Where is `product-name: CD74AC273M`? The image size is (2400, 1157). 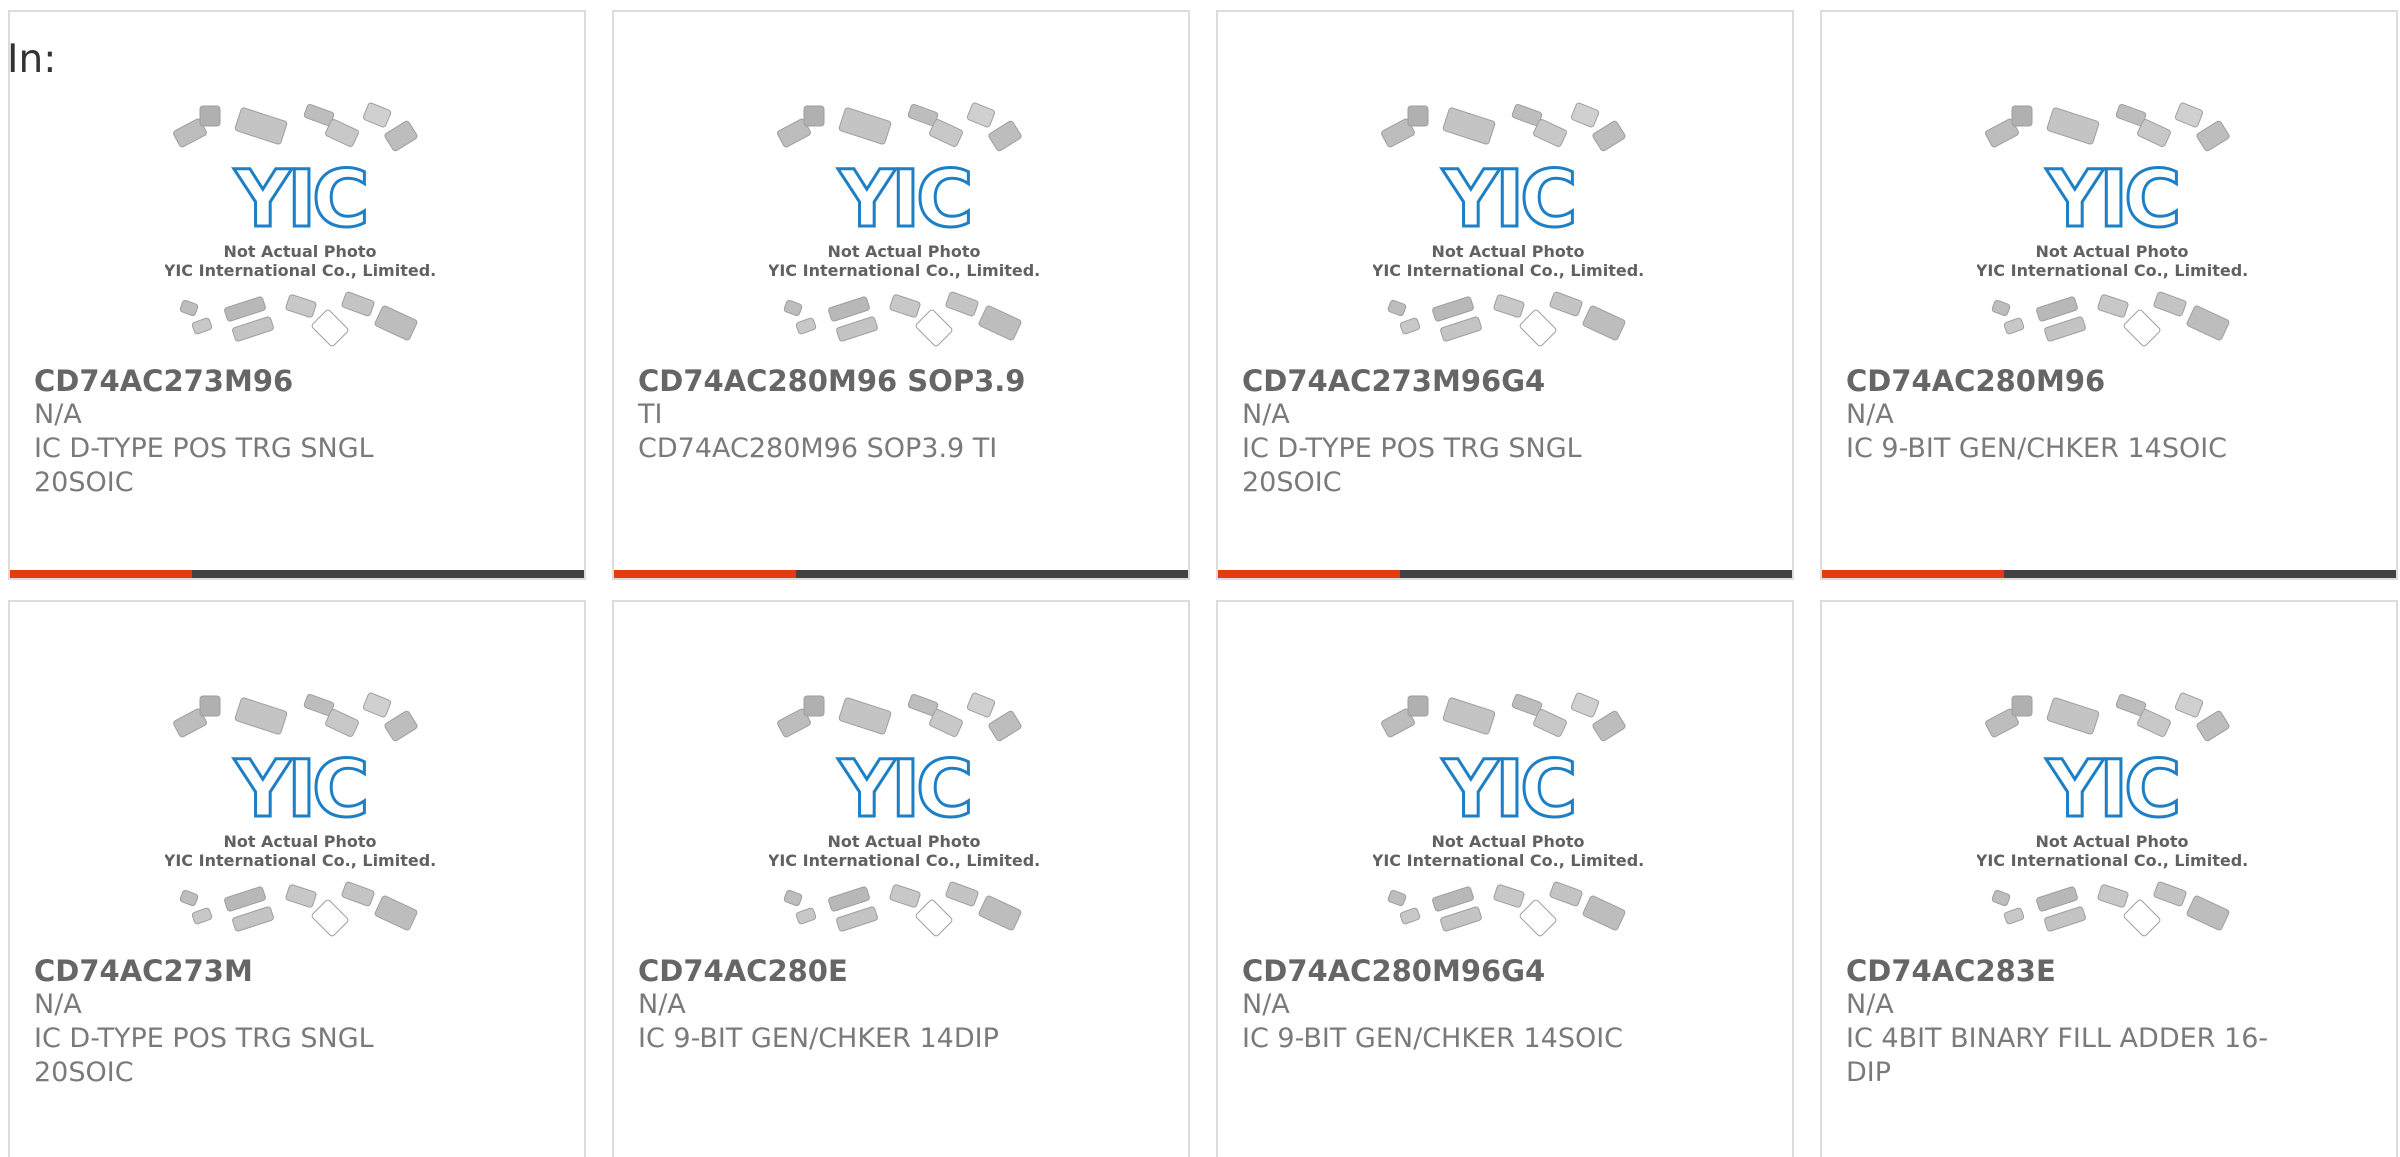
product-name: CD74AC273M is located at coordinates (254, 971).